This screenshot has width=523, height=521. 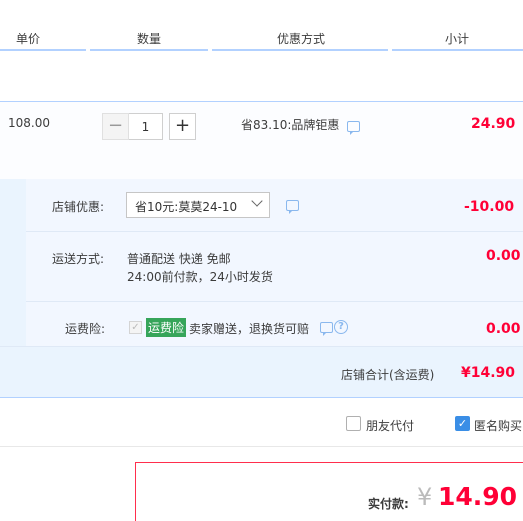 I want to click on promo-text: 省83.10:品牌钜惠, so click(x=290, y=125).